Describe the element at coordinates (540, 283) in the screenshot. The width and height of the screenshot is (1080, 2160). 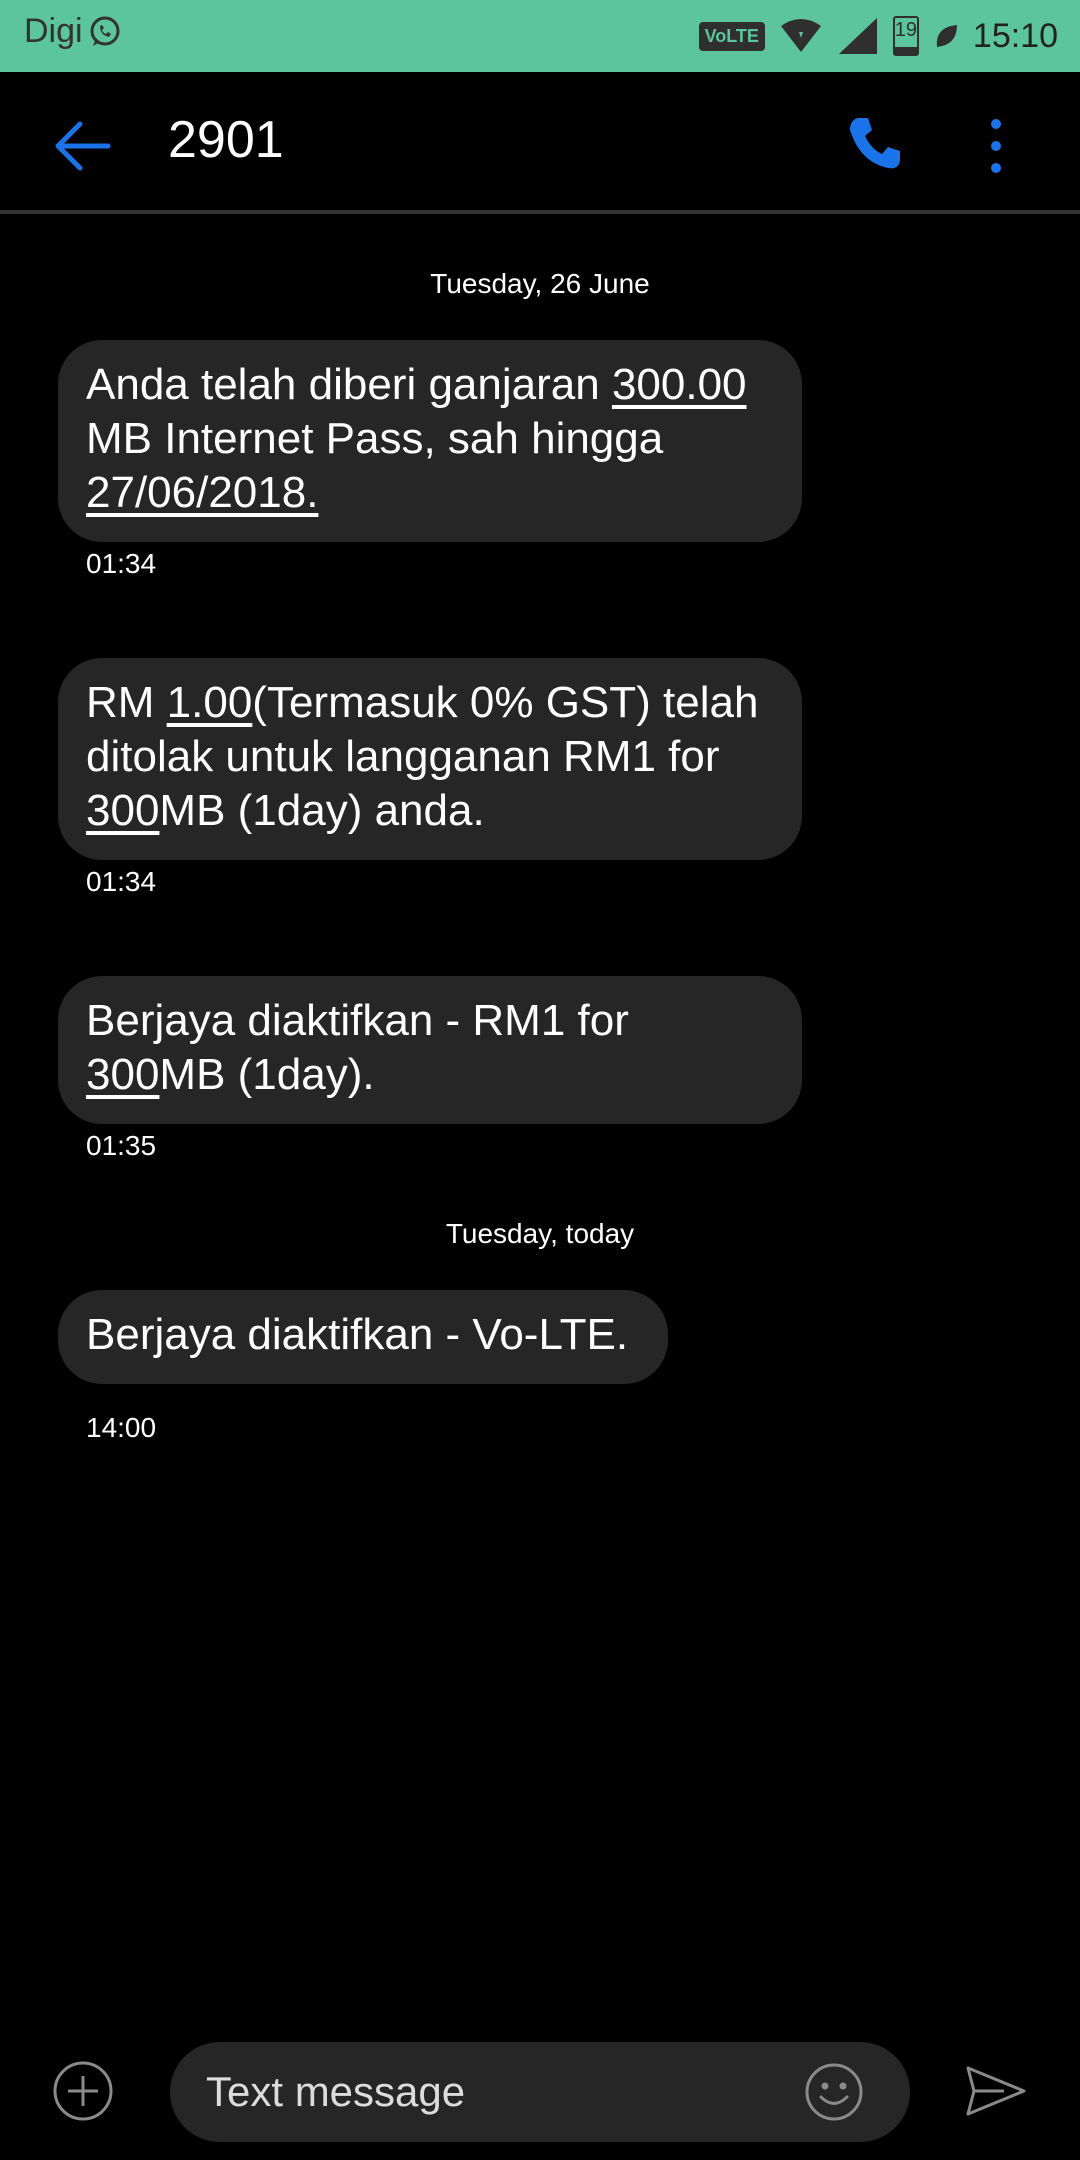
I see `date-separator: Tuesday, 26 June` at that location.